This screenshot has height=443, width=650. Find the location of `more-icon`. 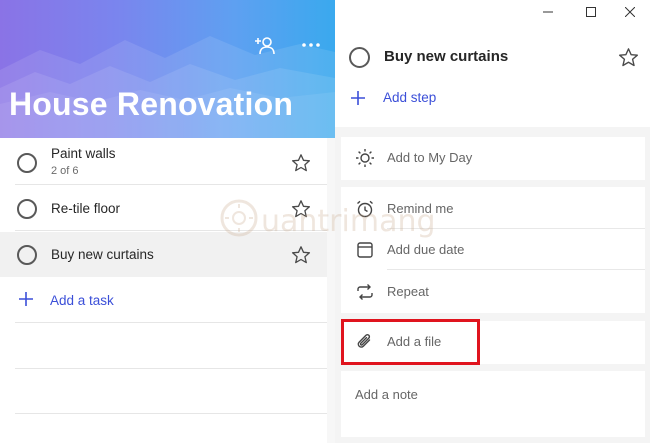

more-icon is located at coordinates (311, 45).